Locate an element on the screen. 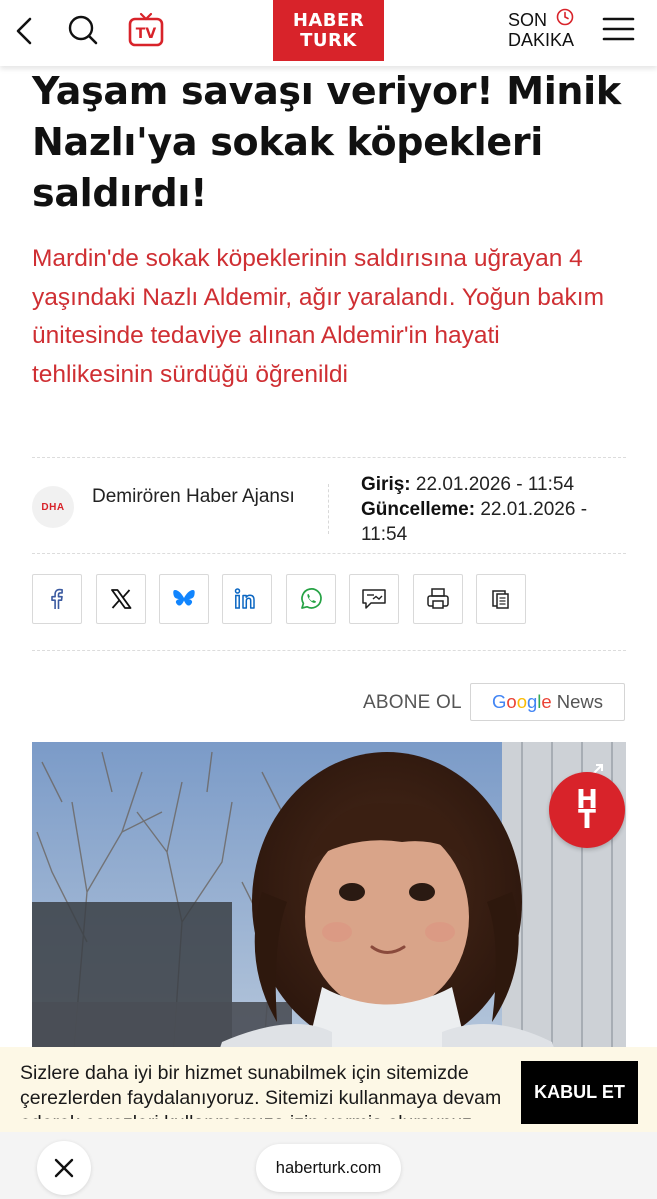  published-date: Giriş: 22.01.2026 - 11:54 is located at coordinates (496, 484).